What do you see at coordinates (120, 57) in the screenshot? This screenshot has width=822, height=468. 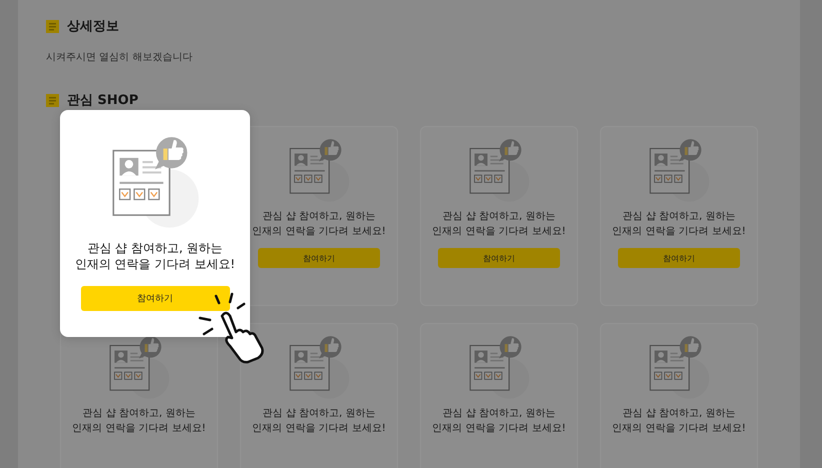 I see `details-text: 시켜주시면 열심히 해보겠습니다` at bounding box center [120, 57].